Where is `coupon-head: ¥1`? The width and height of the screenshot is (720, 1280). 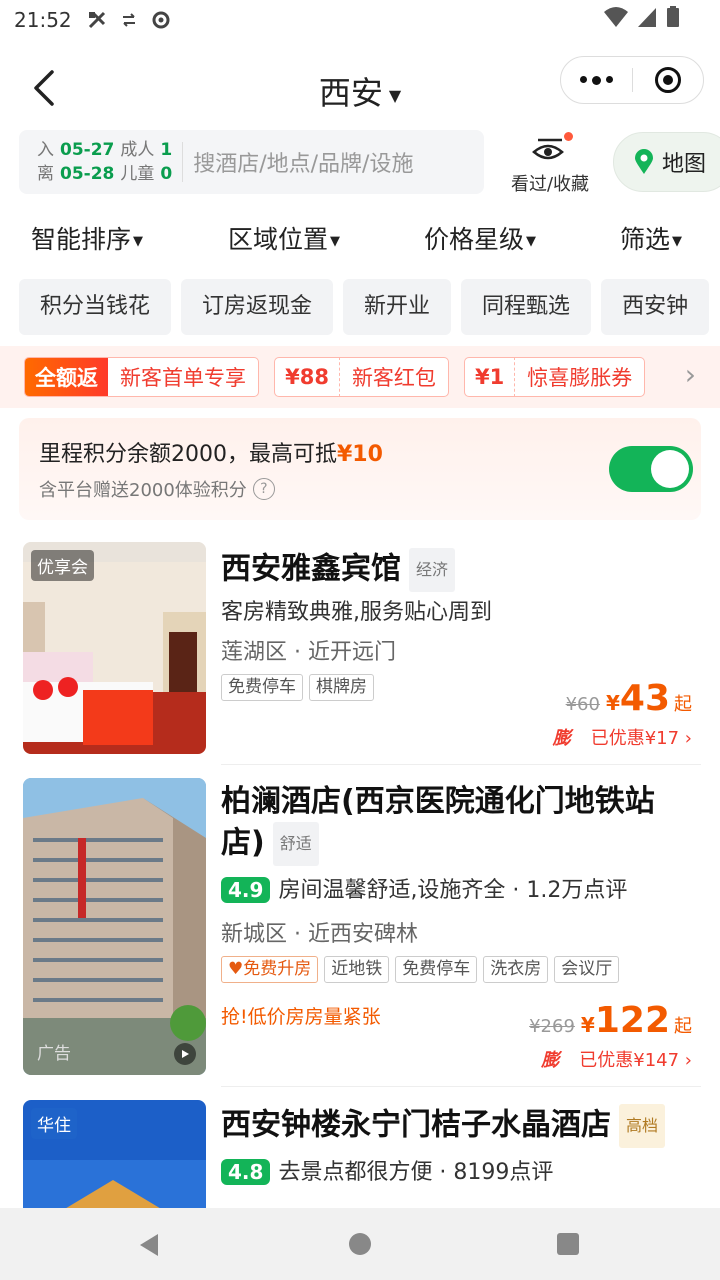
coupon-head: ¥1 is located at coordinates (490, 377).